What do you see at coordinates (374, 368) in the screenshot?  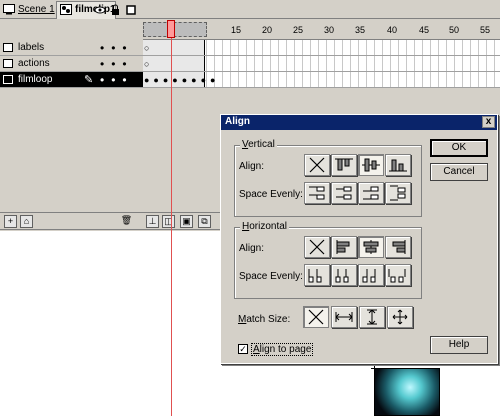 I see `registration-point` at bounding box center [374, 368].